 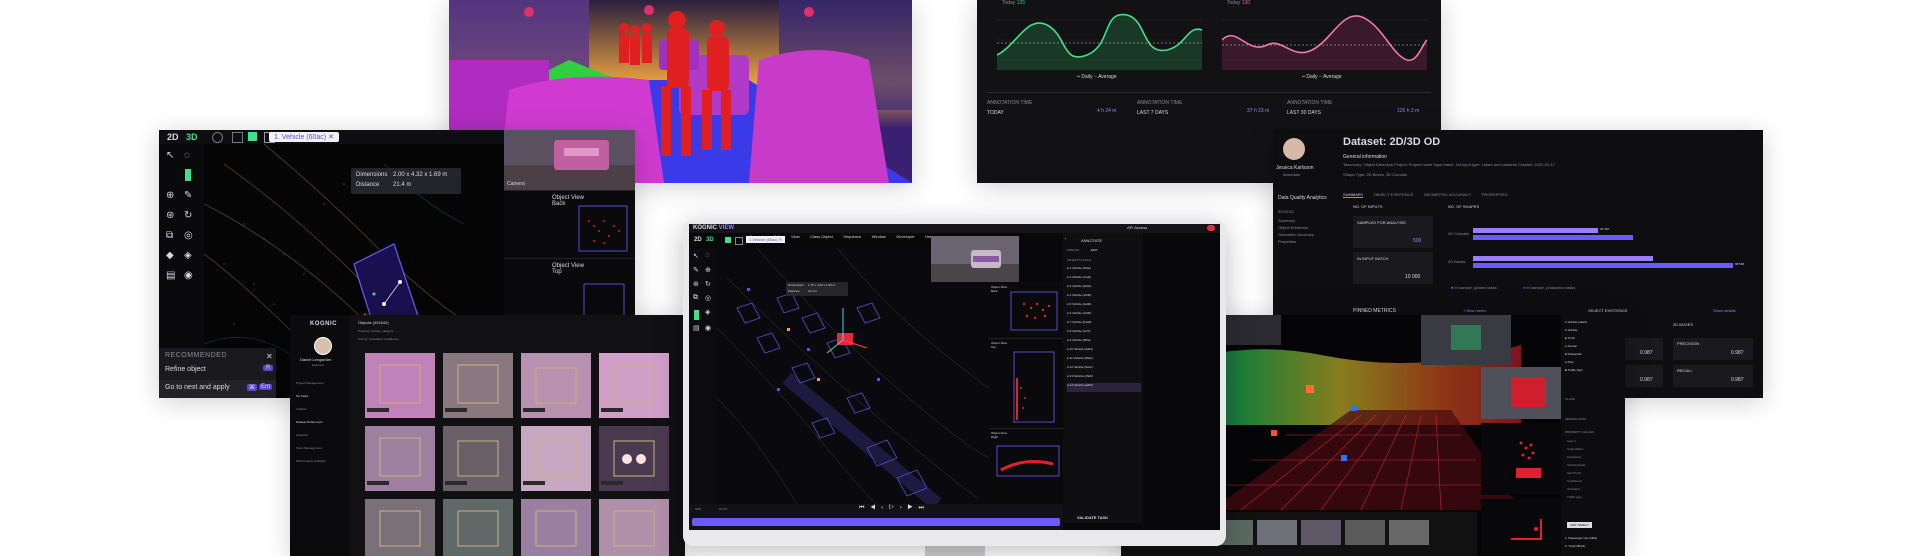 I want to click on sidebar-item-summary: Summary, so click(x=1307, y=220).